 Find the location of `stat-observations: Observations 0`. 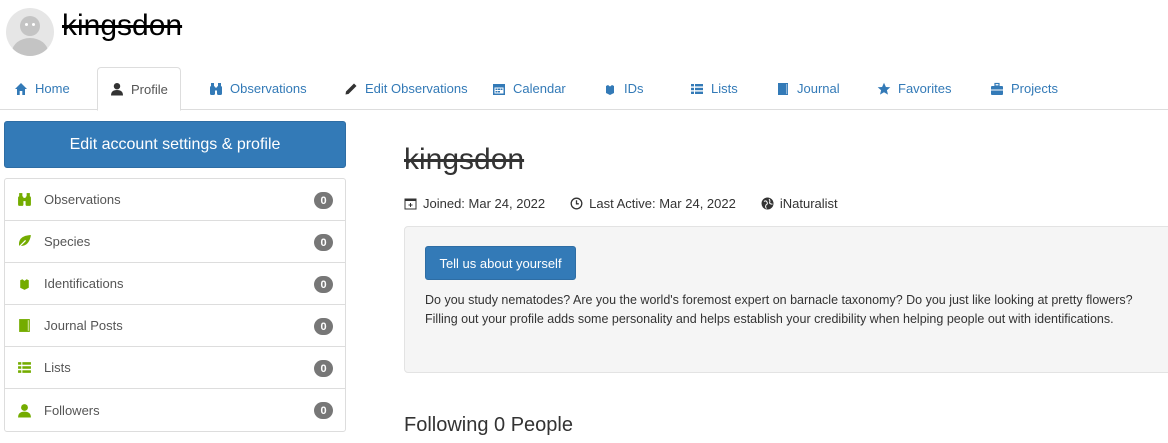

stat-observations: Observations 0 is located at coordinates (175, 200).